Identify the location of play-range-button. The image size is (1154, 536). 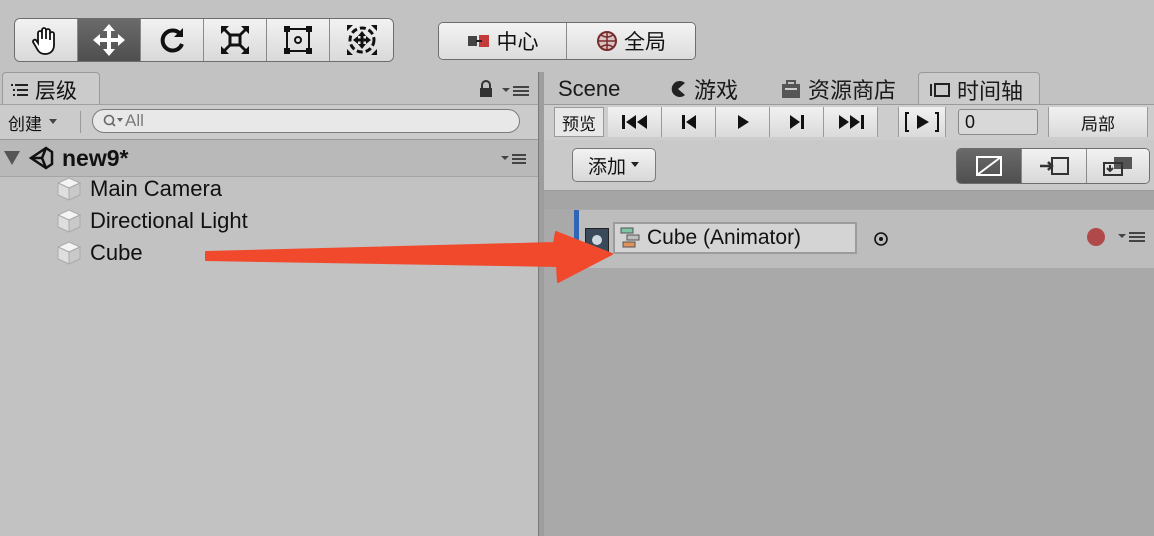
(922, 122).